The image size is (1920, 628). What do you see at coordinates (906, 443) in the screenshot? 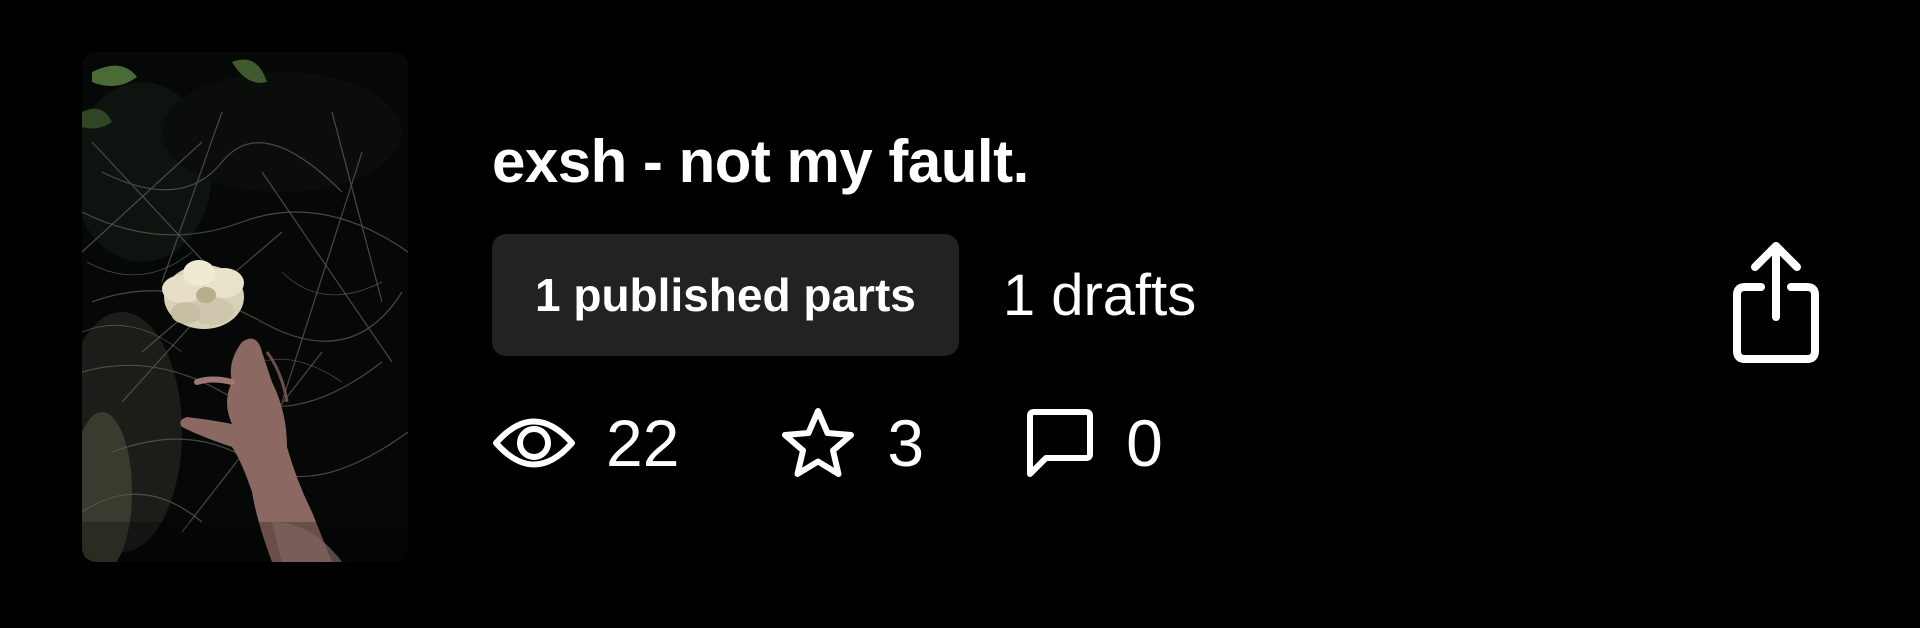
I see `votes-count: 3` at bounding box center [906, 443].